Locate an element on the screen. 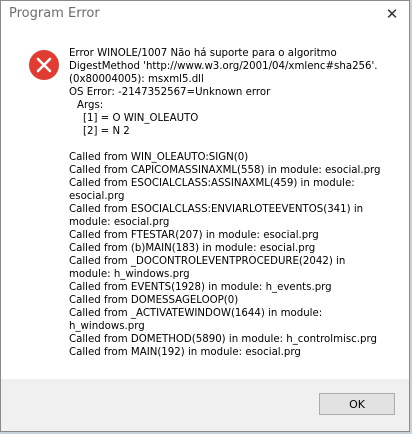  title-bar: Program Error ✕ is located at coordinates (205, 15).